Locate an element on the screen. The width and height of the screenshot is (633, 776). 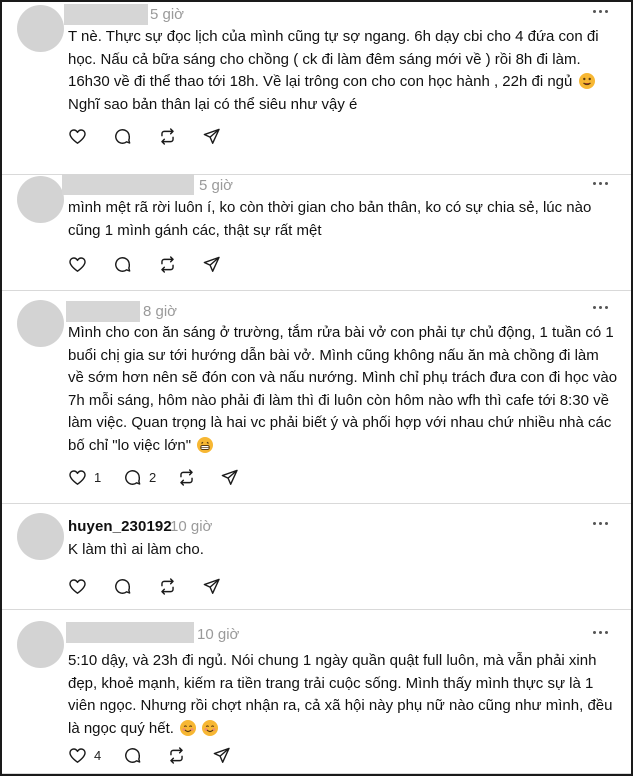
drooling-face-emoji is located at coordinates (586, 81).